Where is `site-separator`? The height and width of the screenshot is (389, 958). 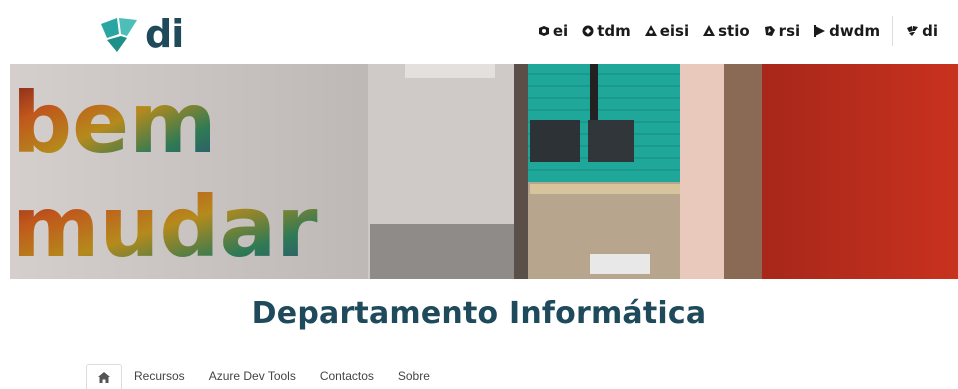
site-separator is located at coordinates (893, 31).